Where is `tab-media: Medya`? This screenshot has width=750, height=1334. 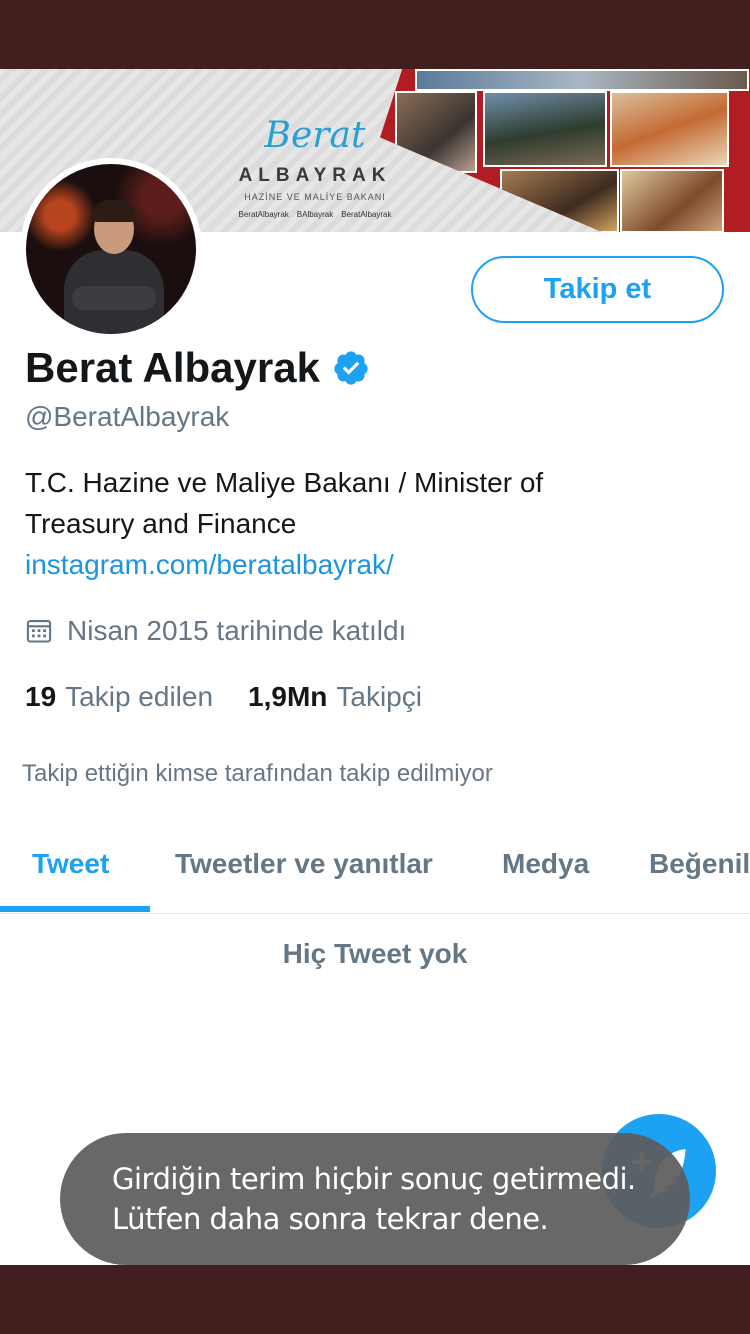
tab-media: Medya is located at coordinates (545, 864).